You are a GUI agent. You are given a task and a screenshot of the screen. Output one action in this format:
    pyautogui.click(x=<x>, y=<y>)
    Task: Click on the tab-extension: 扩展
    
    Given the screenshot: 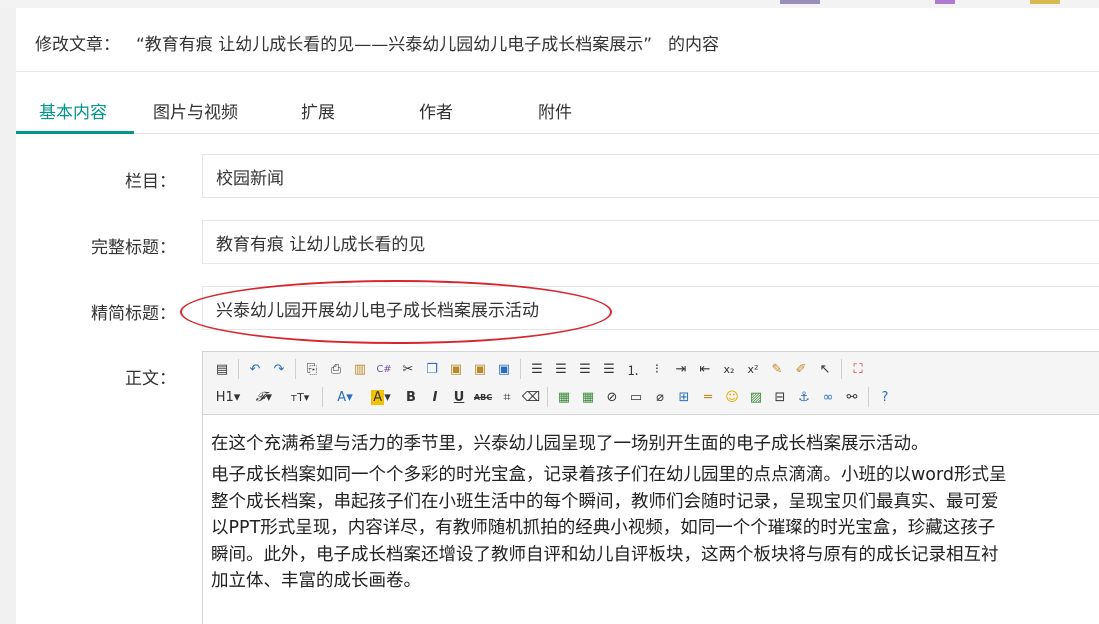 What is the action you would take?
    pyautogui.click(x=318, y=110)
    